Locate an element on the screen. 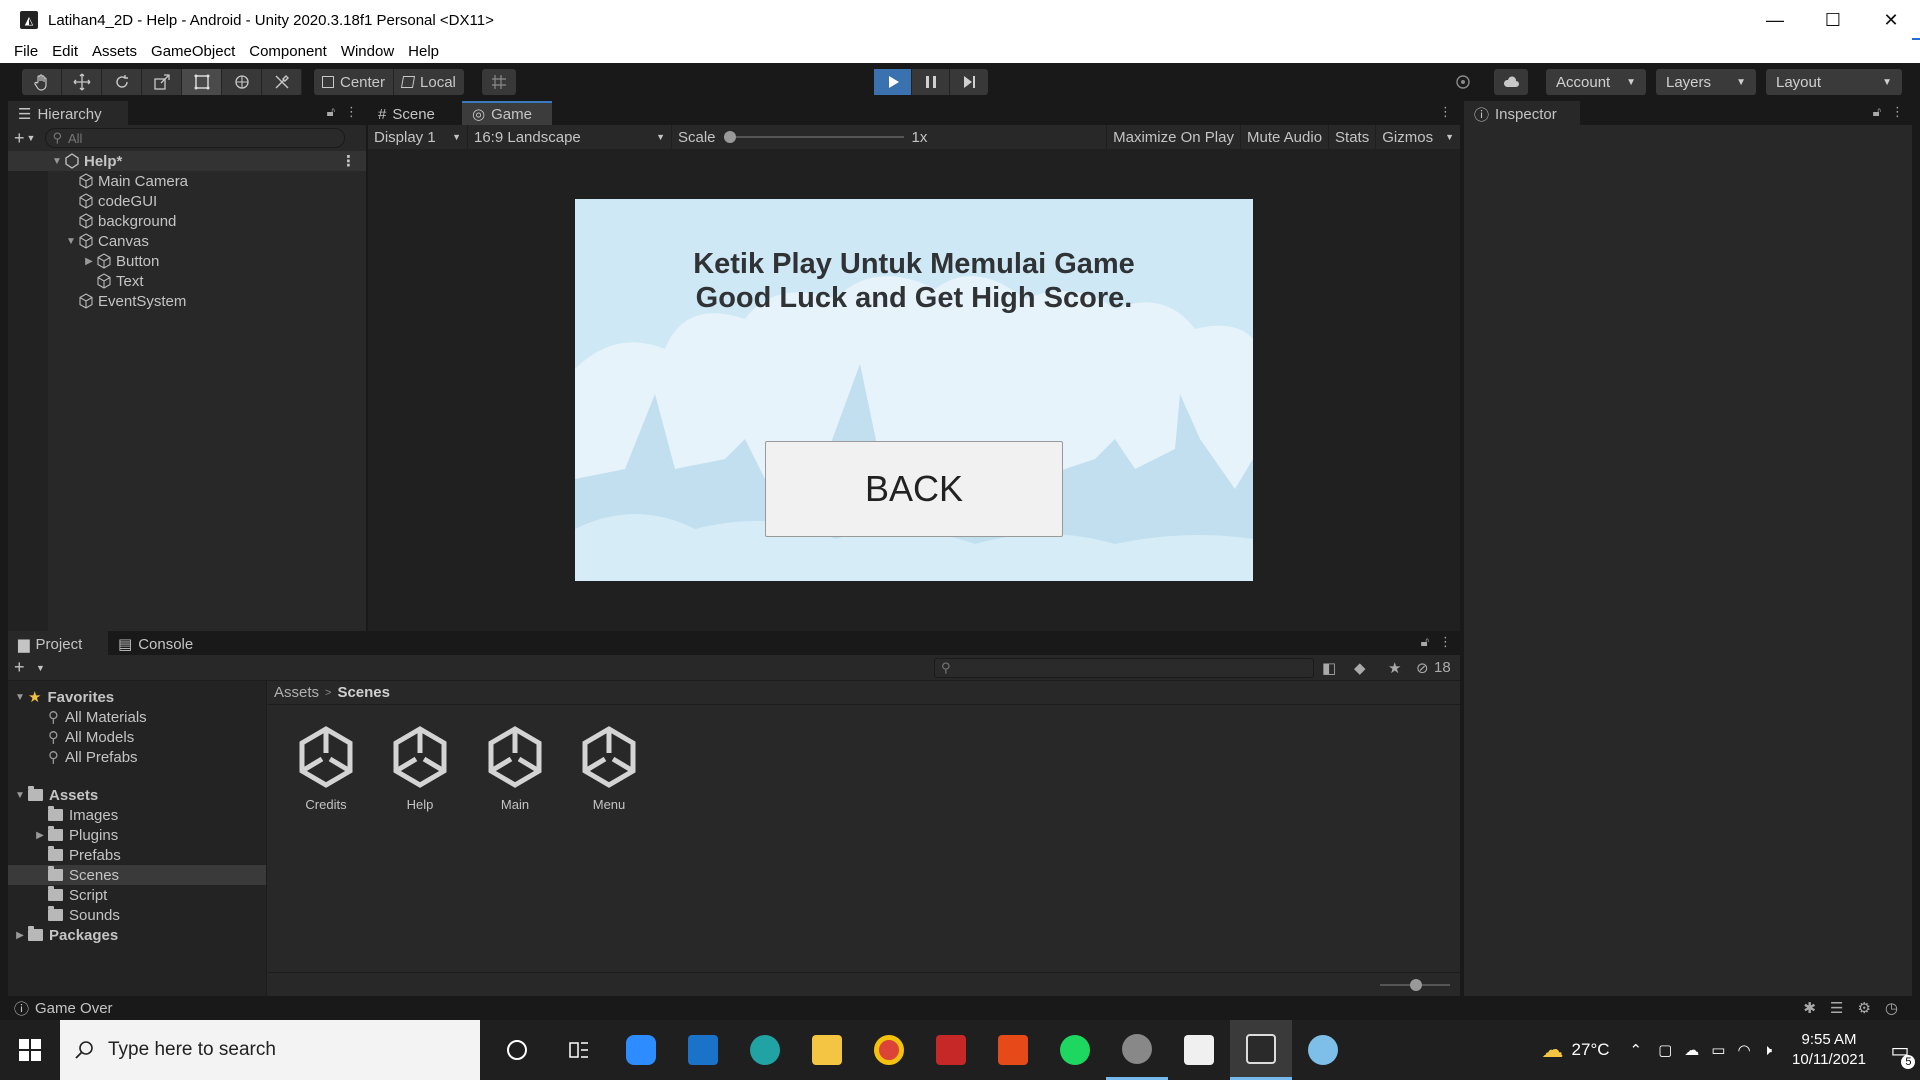 The width and height of the screenshot is (1920, 1080). hand-tool-icon is located at coordinates (42, 82).